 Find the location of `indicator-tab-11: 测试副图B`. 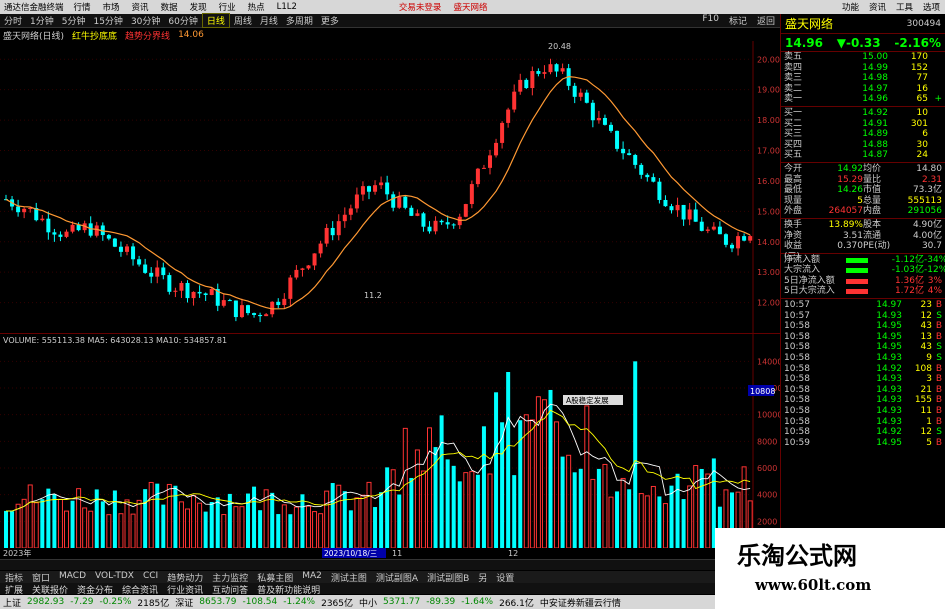

indicator-tab-11: 测试副图B is located at coordinates (448, 577).